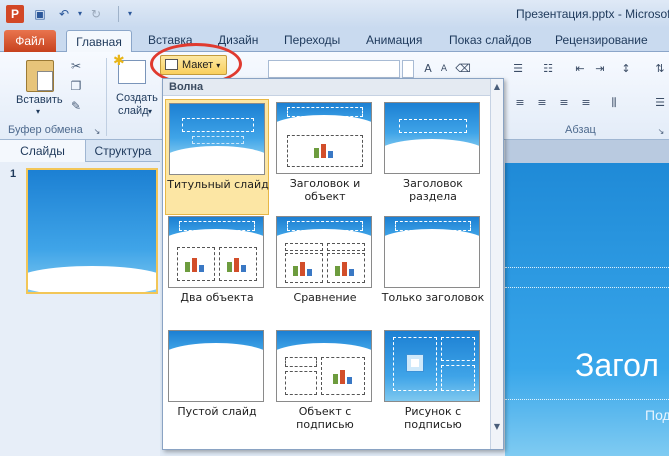 Image resolution: width=669 pixels, height=456 pixels. Describe the element at coordinates (312, 40) in the screenshot. I see `tab-transitions: Переходы` at that location.